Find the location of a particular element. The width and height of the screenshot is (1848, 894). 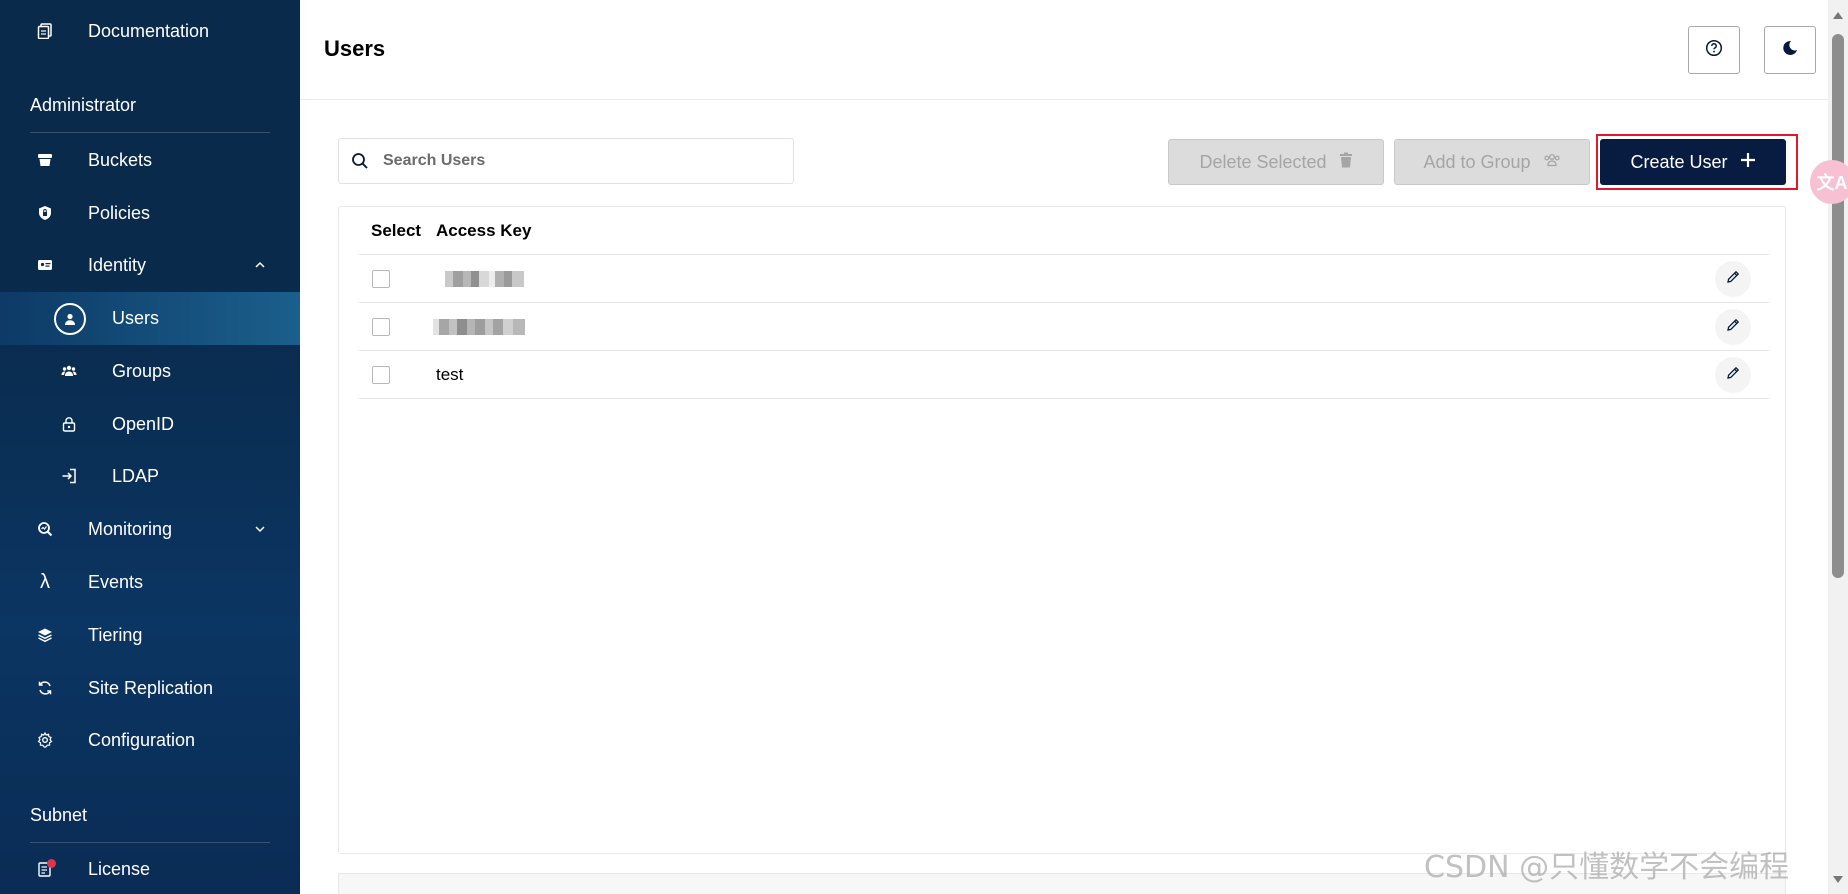

sidebar-item-site-replication: Site Replication is located at coordinates (150, 688).